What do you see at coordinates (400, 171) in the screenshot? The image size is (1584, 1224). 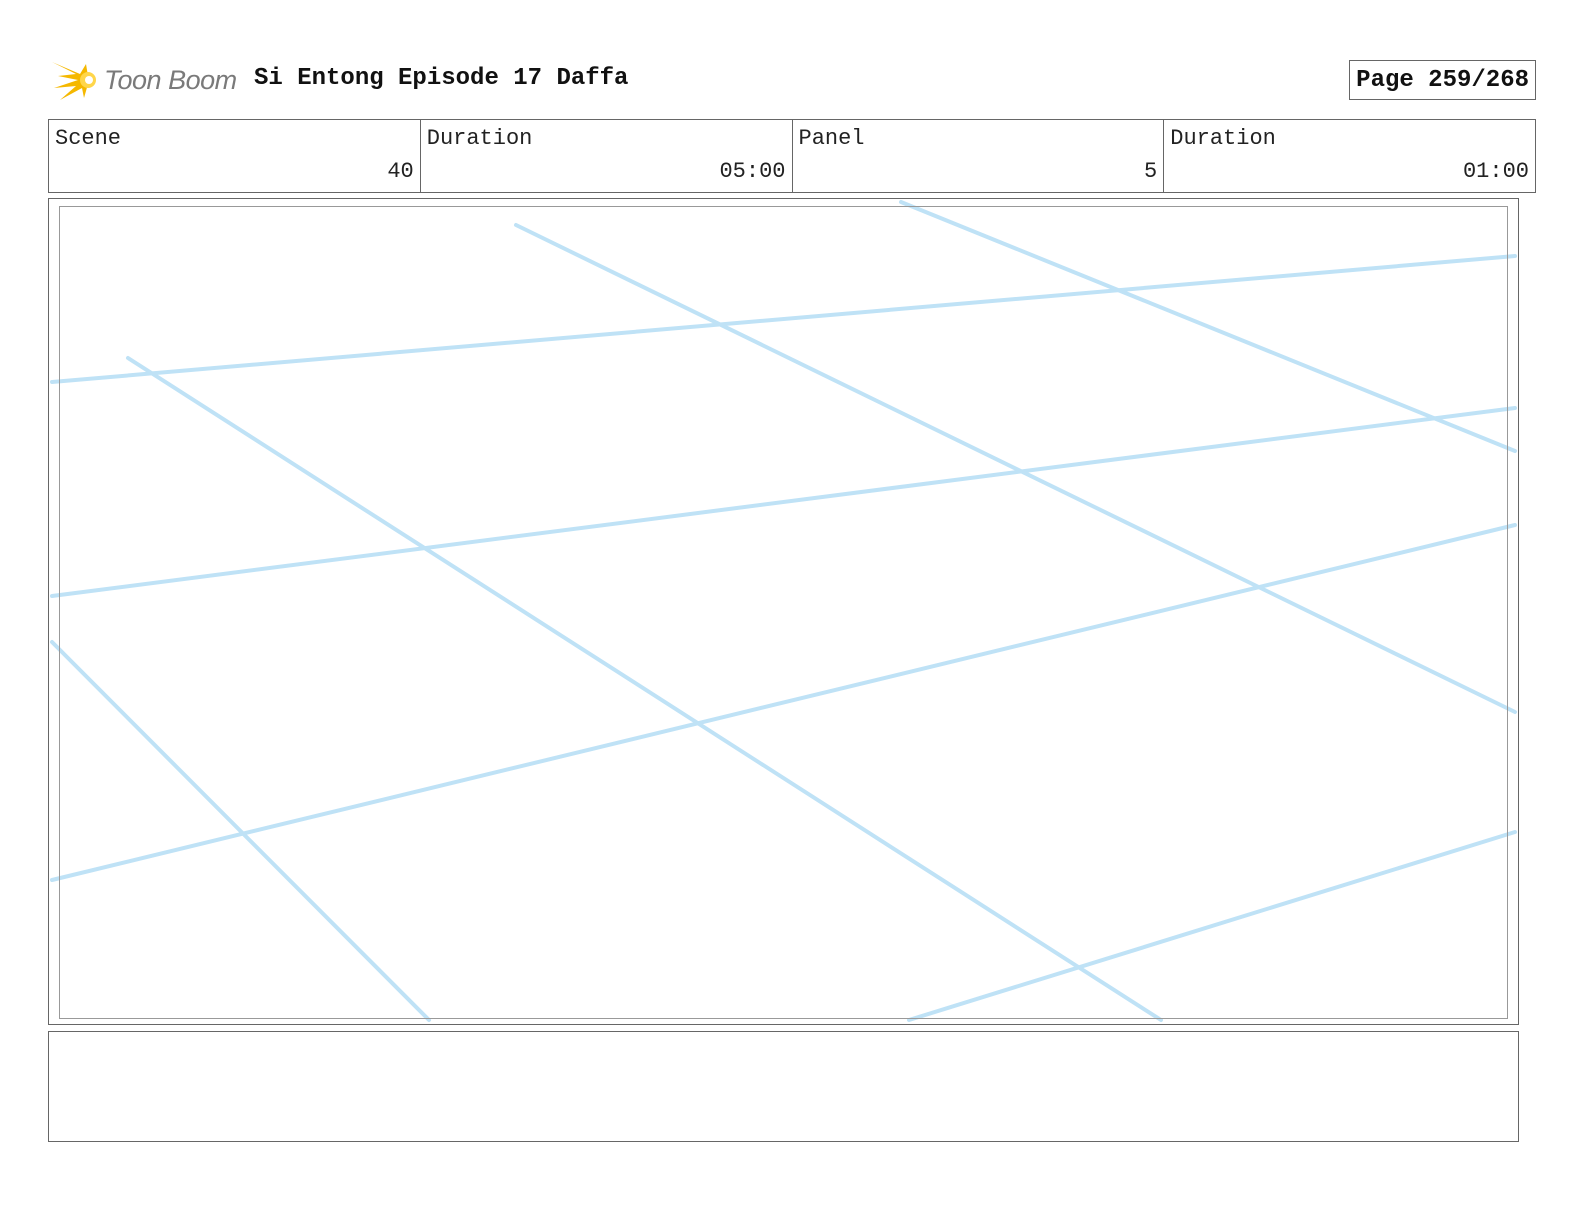 I see `scene-value: 40` at bounding box center [400, 171].